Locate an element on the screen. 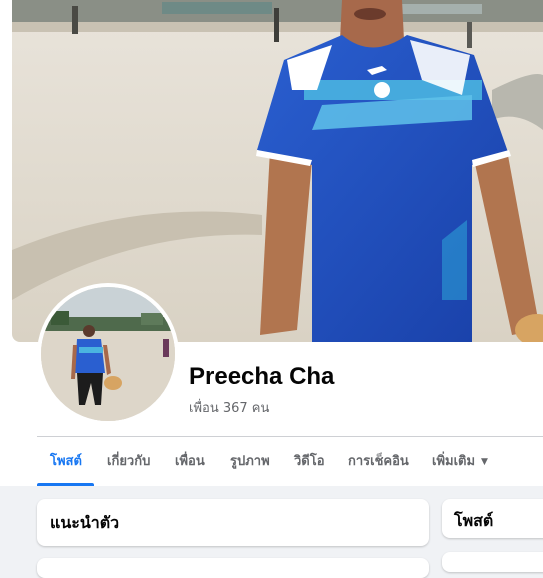 This screenshot has height=578, width=543. tab-friends: เพื่อน is located at coordinates (190, 461).